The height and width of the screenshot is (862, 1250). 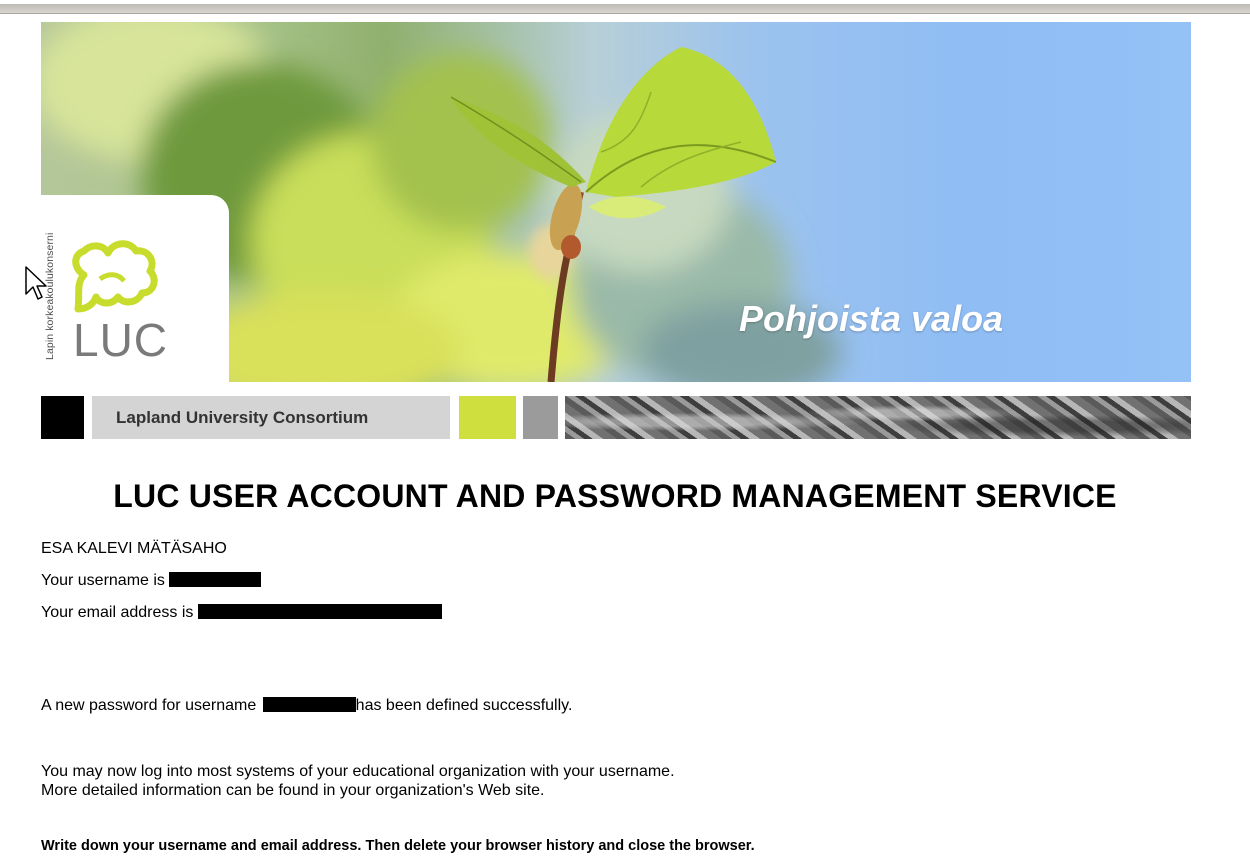 I want to click on success-suffix: has been defined successfully., so click(x=464, y=705).